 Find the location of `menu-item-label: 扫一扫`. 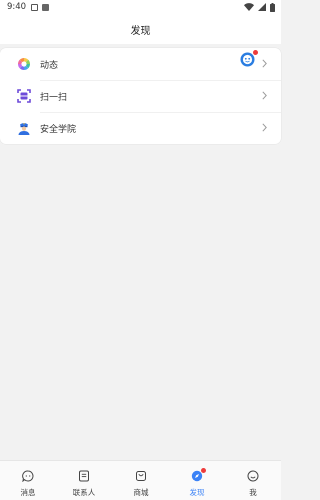

menu-item-label: 扫一扫 is located at coordinates (54, 97).